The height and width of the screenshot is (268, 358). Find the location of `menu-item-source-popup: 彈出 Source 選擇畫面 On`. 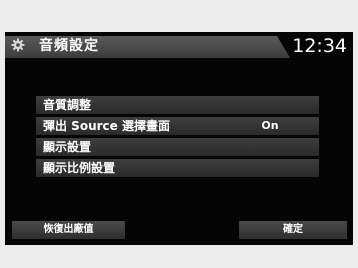

menu-item-source-popup: 彈出 Source 選擇畫面 On is located at coordinates (177, 126).